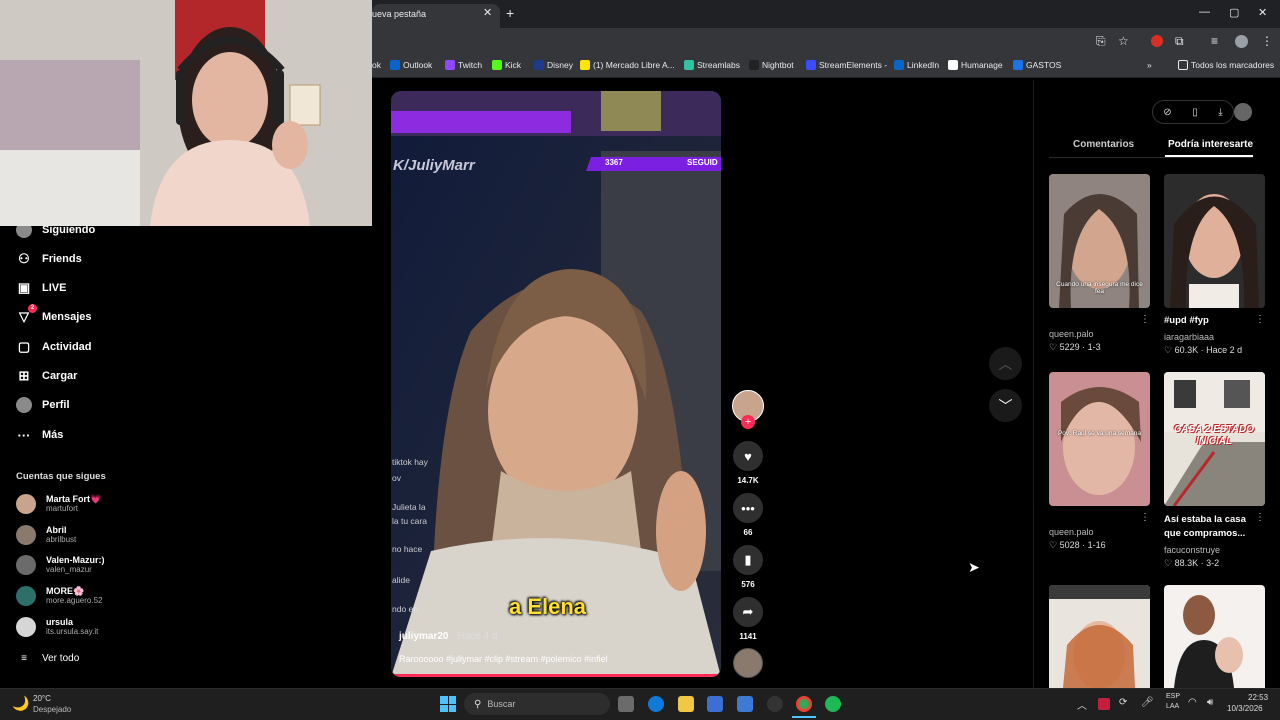  I want to click on sidebar-item-mensajes: ▽ 2 Mensajes, so click(54, 315).